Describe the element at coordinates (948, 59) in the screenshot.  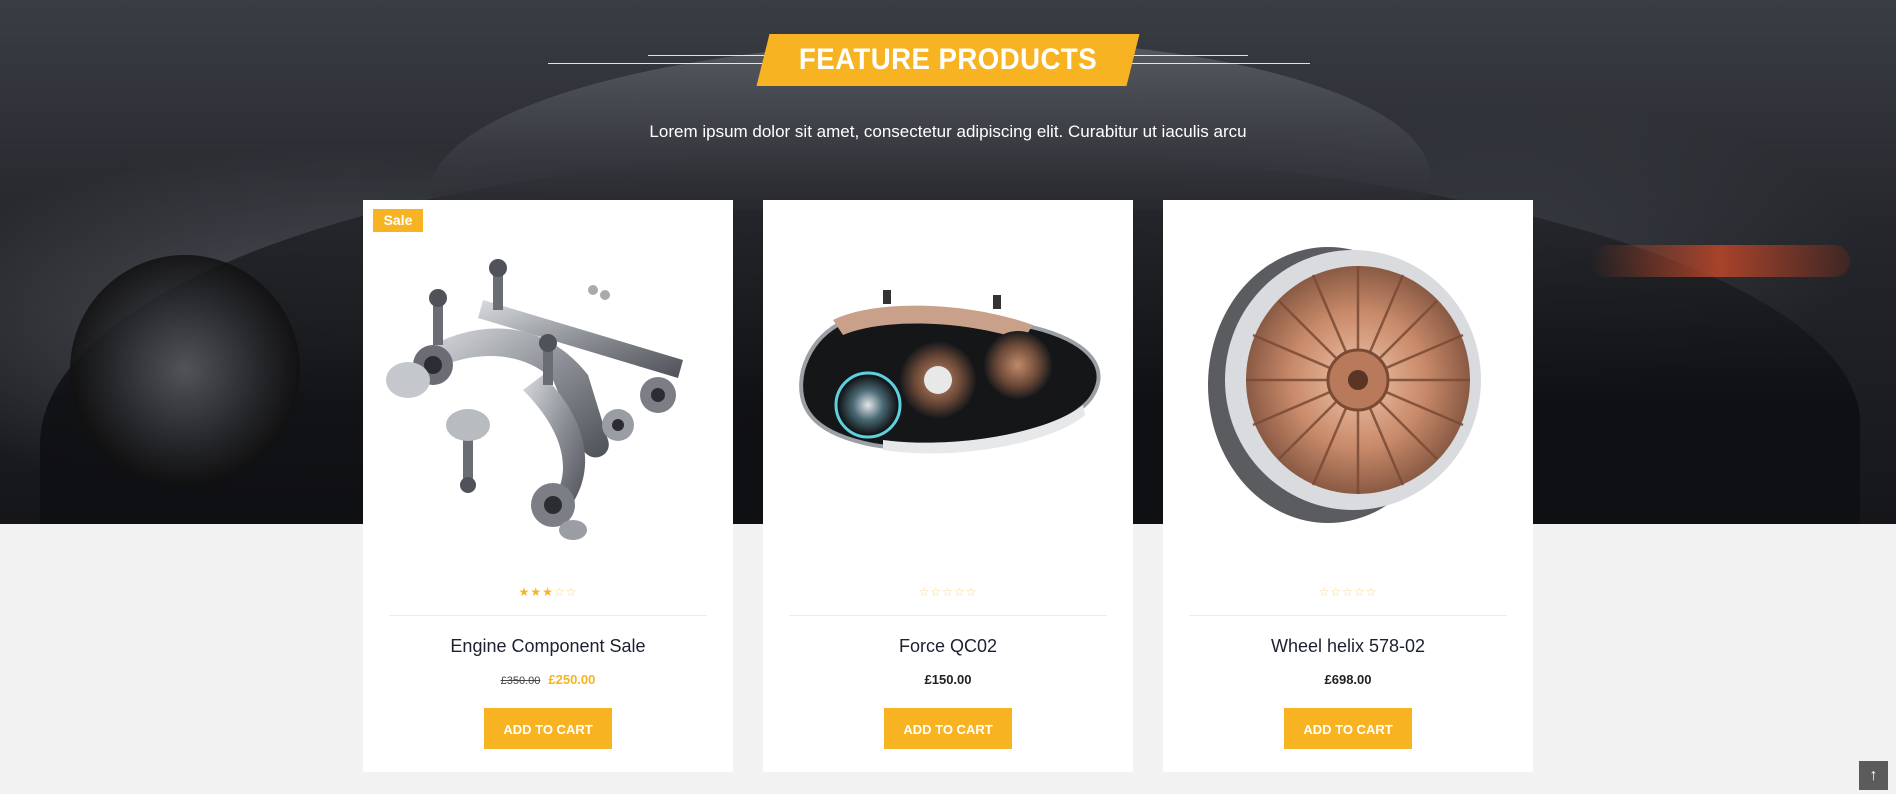
I see `section-title: FEATURE PRODUCTS` at that location.